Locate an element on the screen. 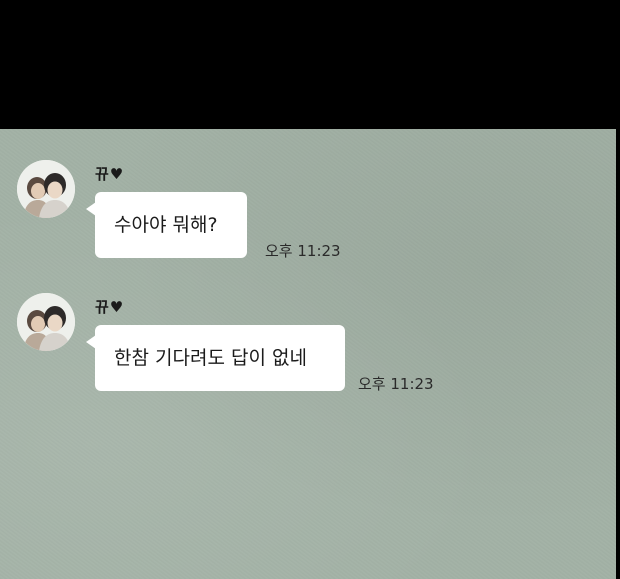 The height and width of the screenshot is (579, 620). message-bubble: 한참 기다려도 답이 없네 is located at coordinates (215, 358).